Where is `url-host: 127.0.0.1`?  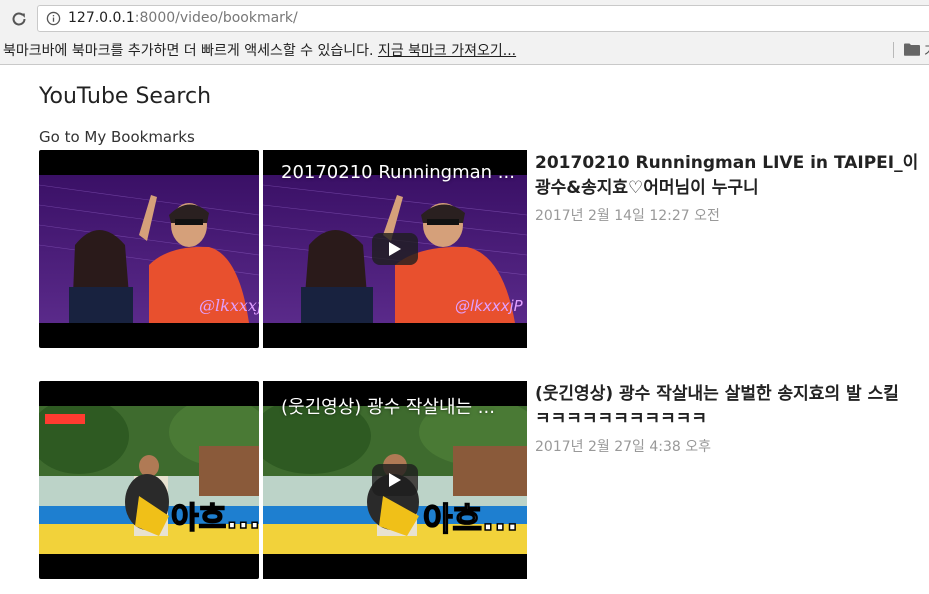 url-host: 127.0.0.1 is located at coordinates (101, 18).